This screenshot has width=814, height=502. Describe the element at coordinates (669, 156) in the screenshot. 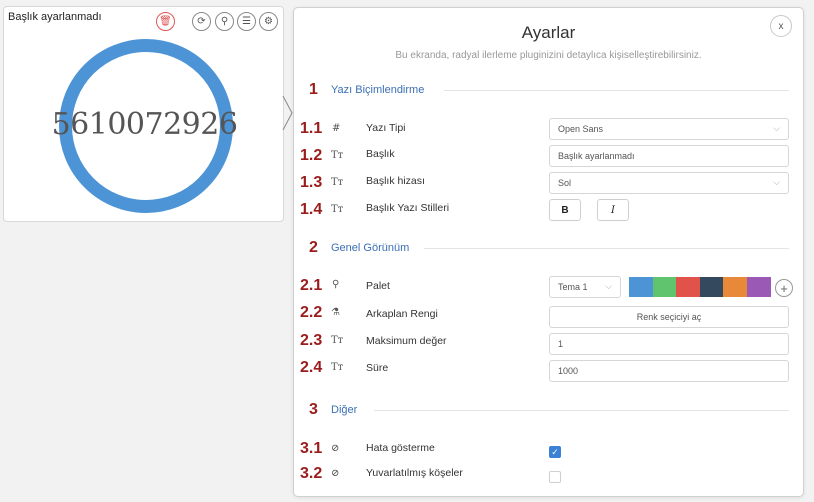

I see `title-input: Başlık ayarlanmadı` at that location.